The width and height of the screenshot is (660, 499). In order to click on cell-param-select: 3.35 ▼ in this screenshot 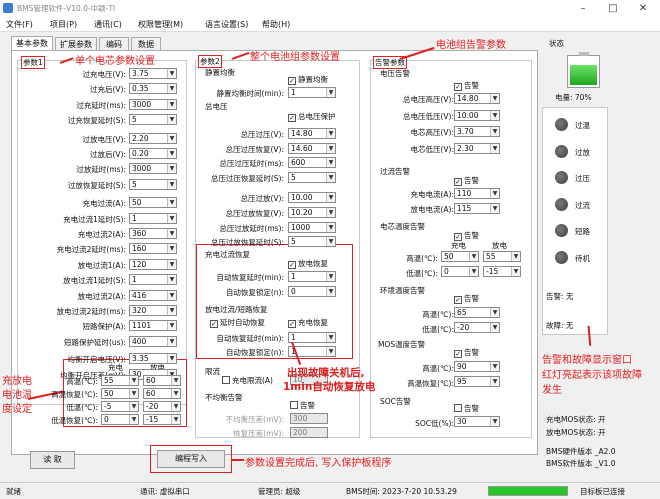, I will do `click(153, 359)`.